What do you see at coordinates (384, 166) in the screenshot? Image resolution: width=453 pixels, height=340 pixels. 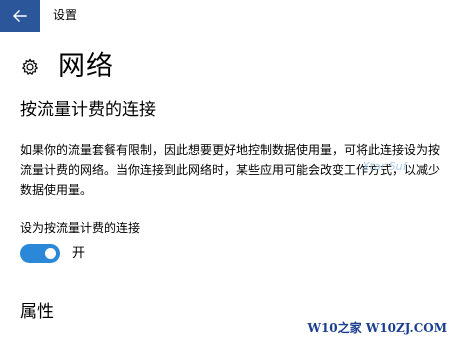 I see `corner-watermark: Xtar 5uf` at bounding box center [384, 166].